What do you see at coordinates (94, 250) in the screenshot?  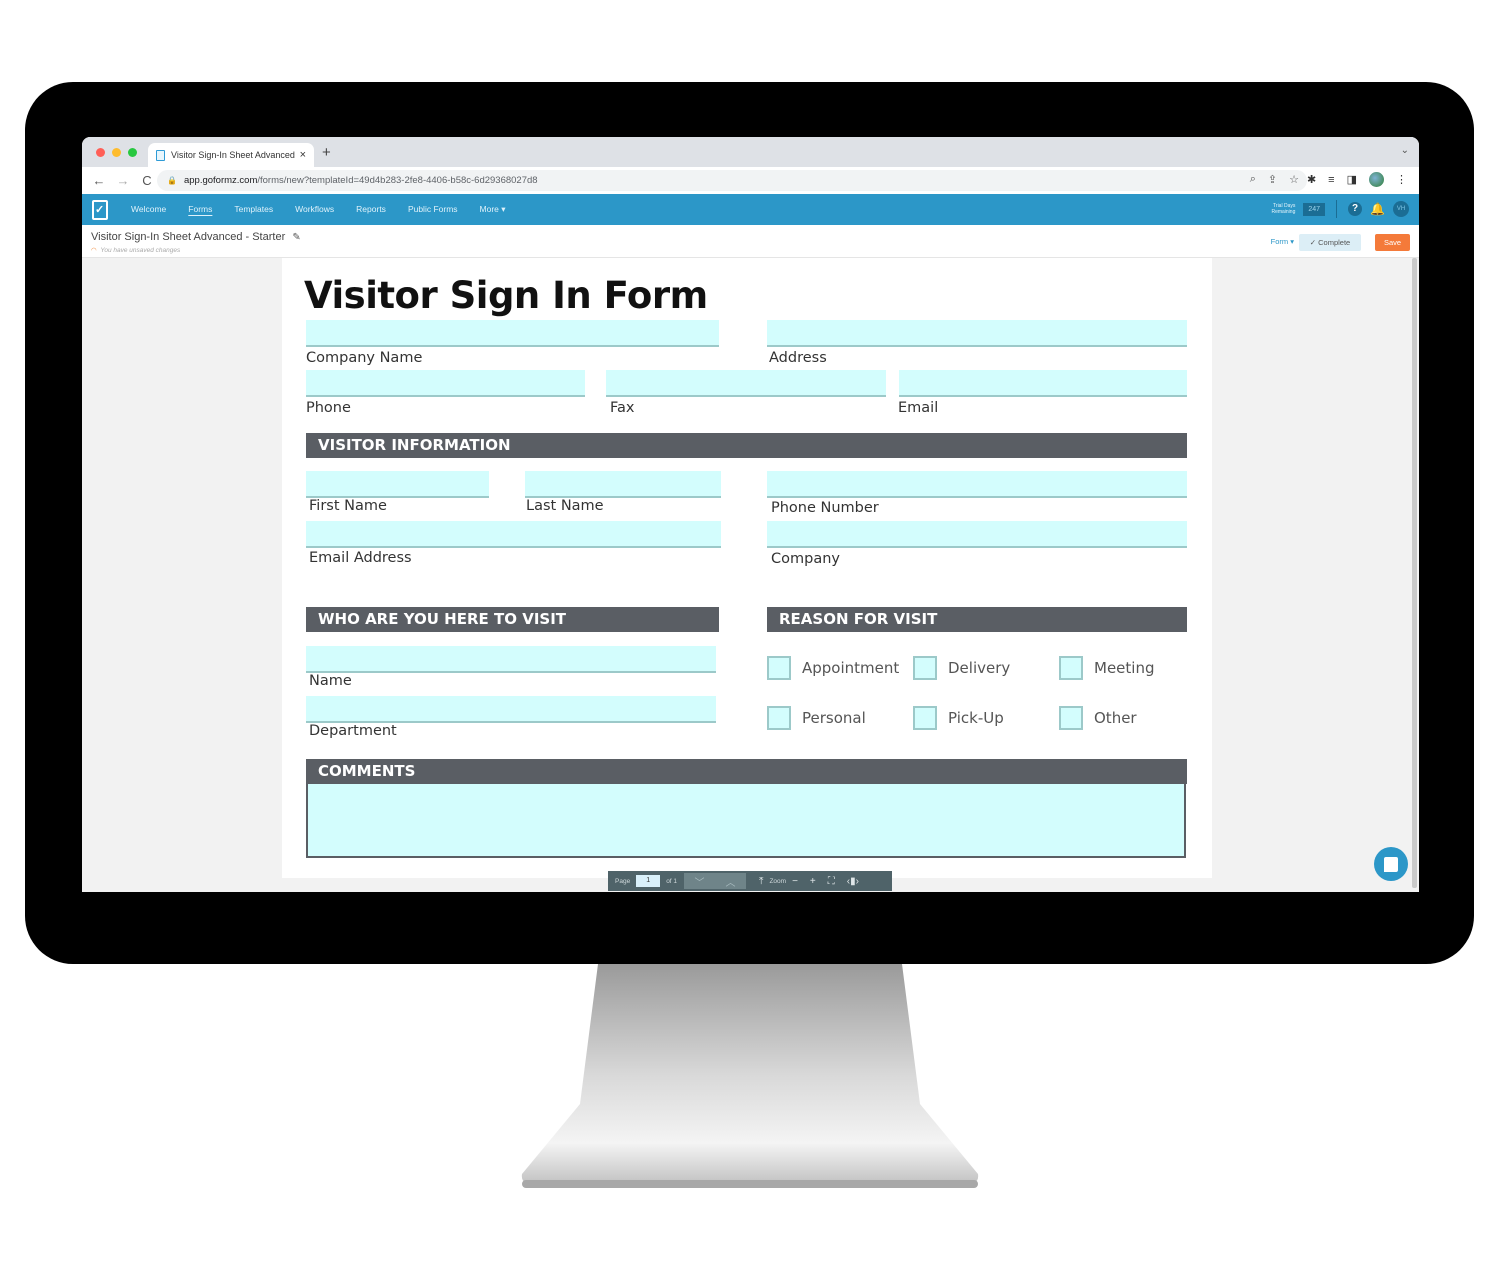 I see `unsaved-spinner-icon: ◠` at bounding box center [94, 250].